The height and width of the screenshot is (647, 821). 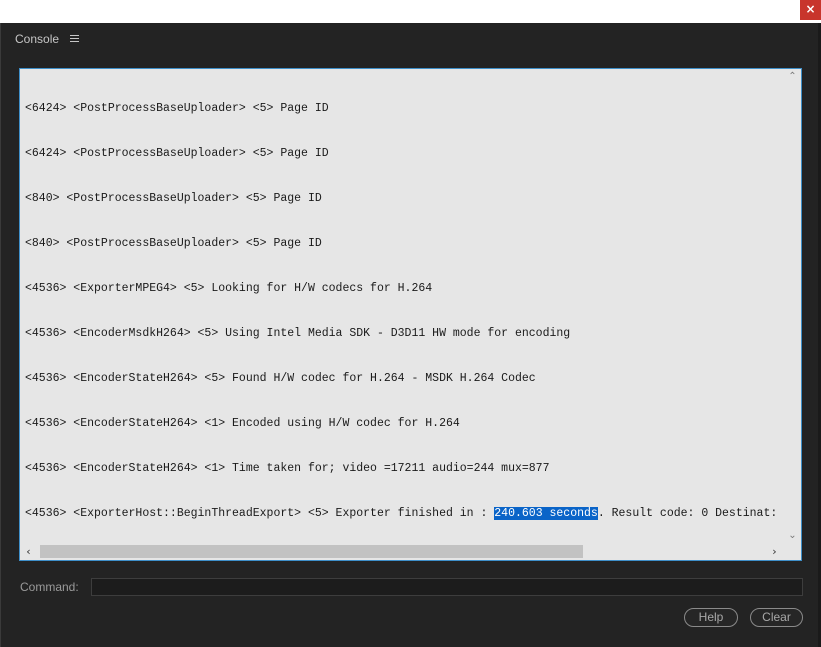 What do you see at coordinates (28, 551) in the screenshot?
I see `scroll-left-icon: ‹` at bounding box center [28, 551].